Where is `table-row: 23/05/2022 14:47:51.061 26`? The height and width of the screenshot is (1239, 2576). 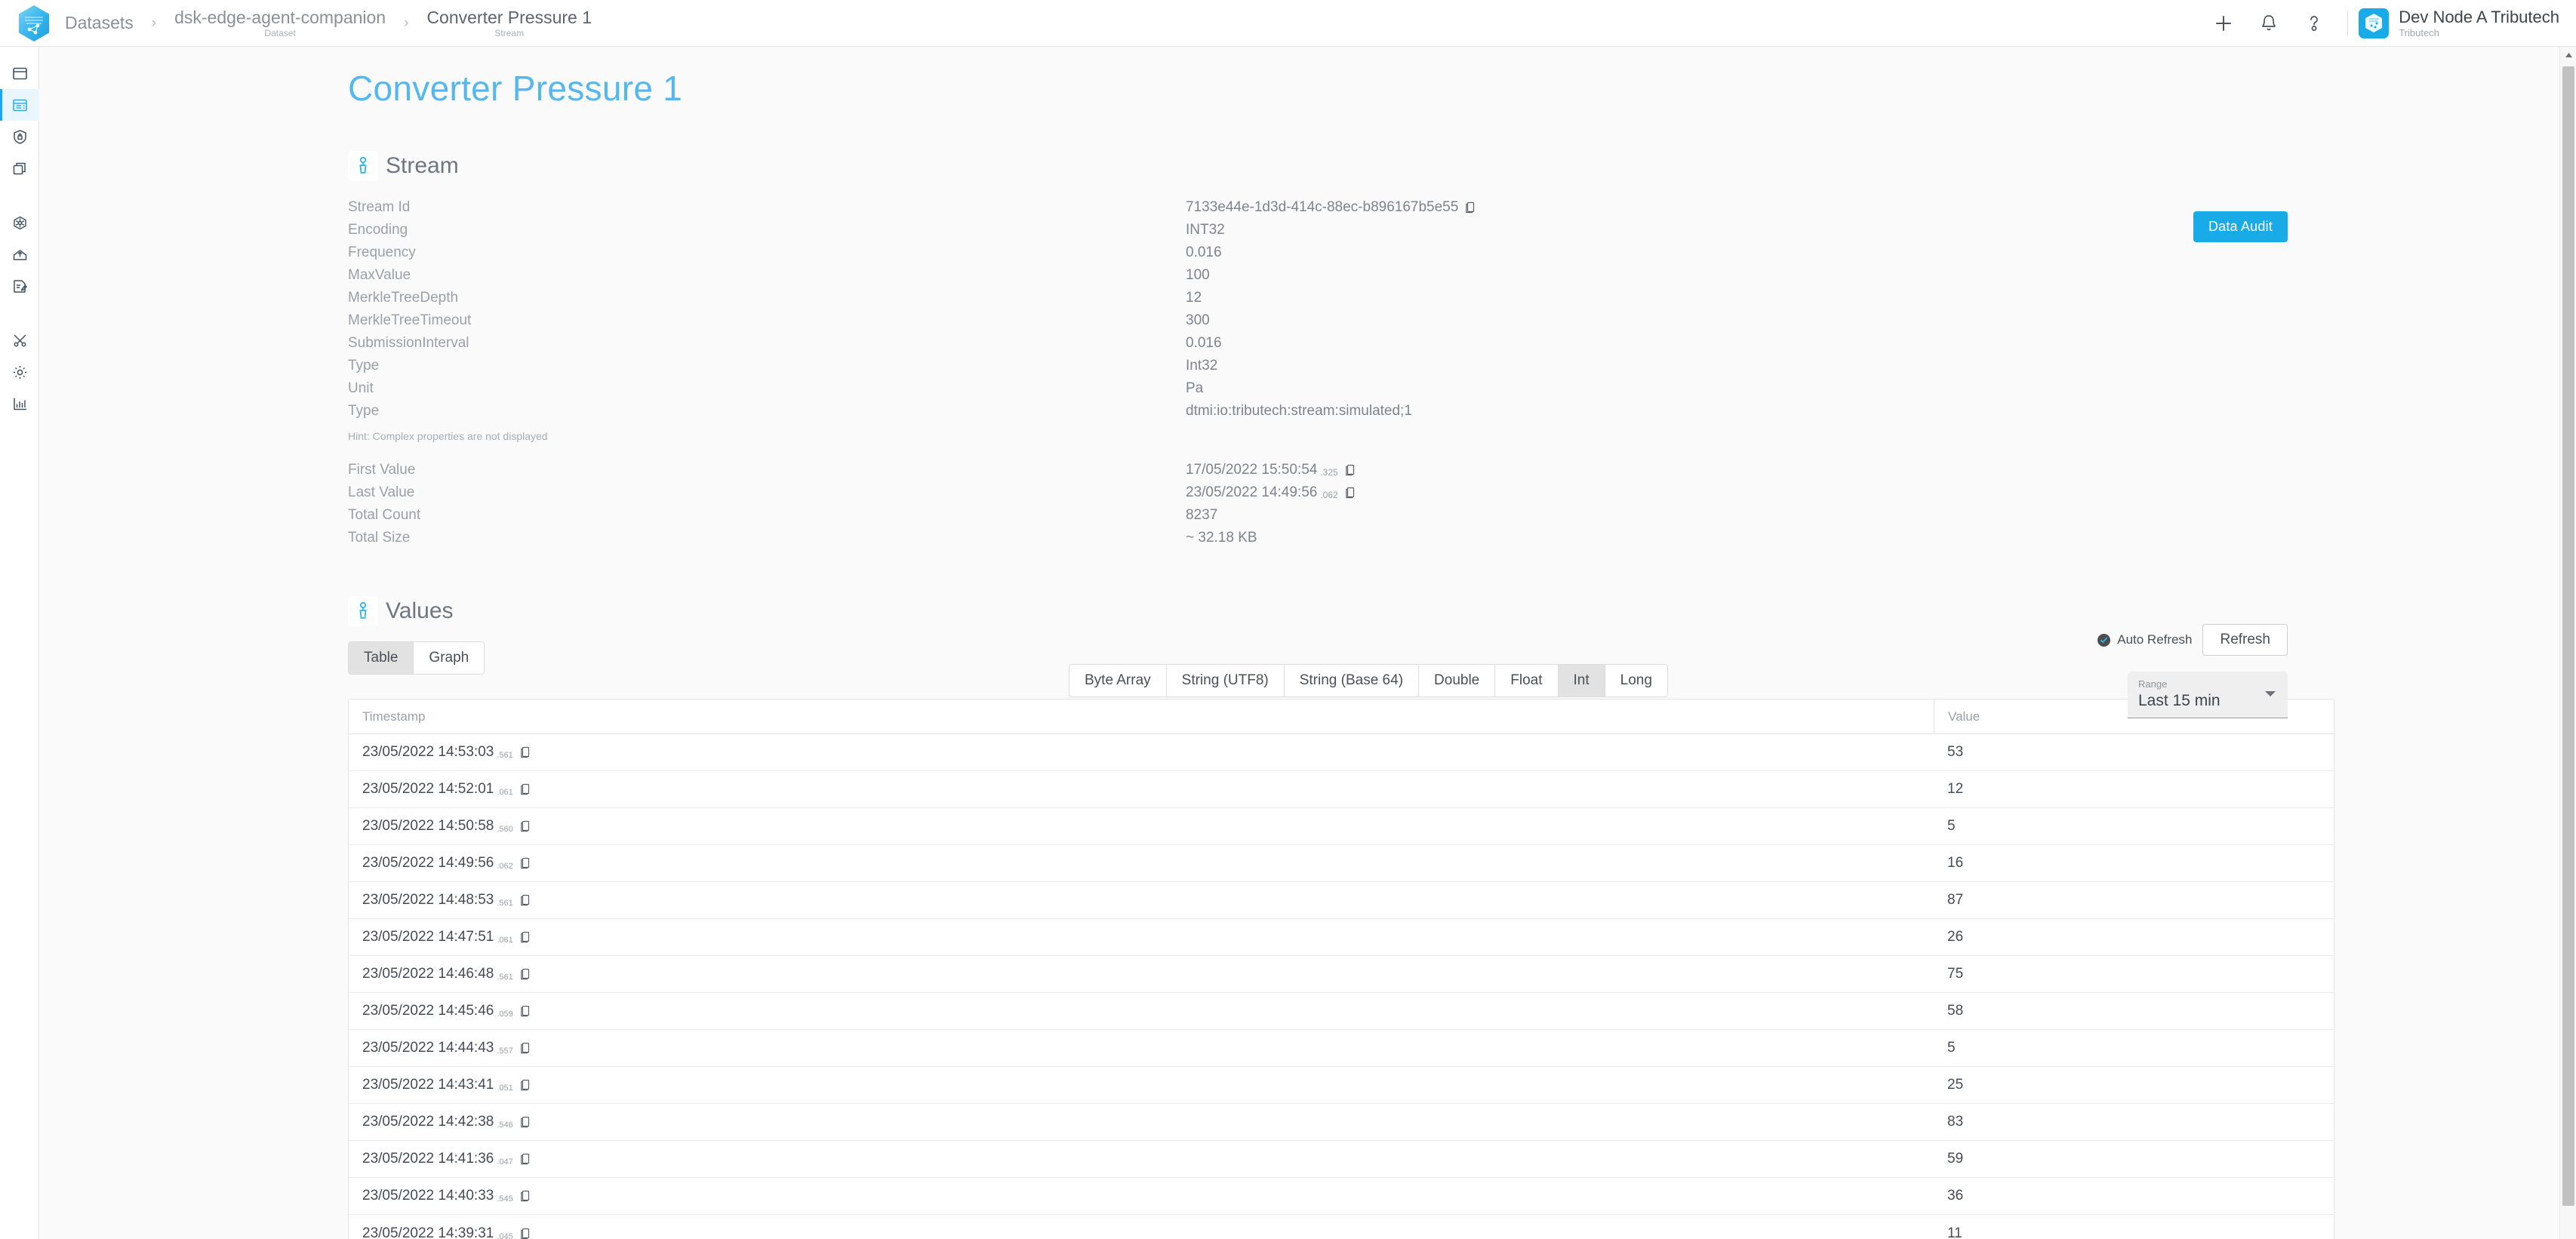 table-row: 23/05/2022 14:47:51.061 26 is located at coordinates (1341, 937).